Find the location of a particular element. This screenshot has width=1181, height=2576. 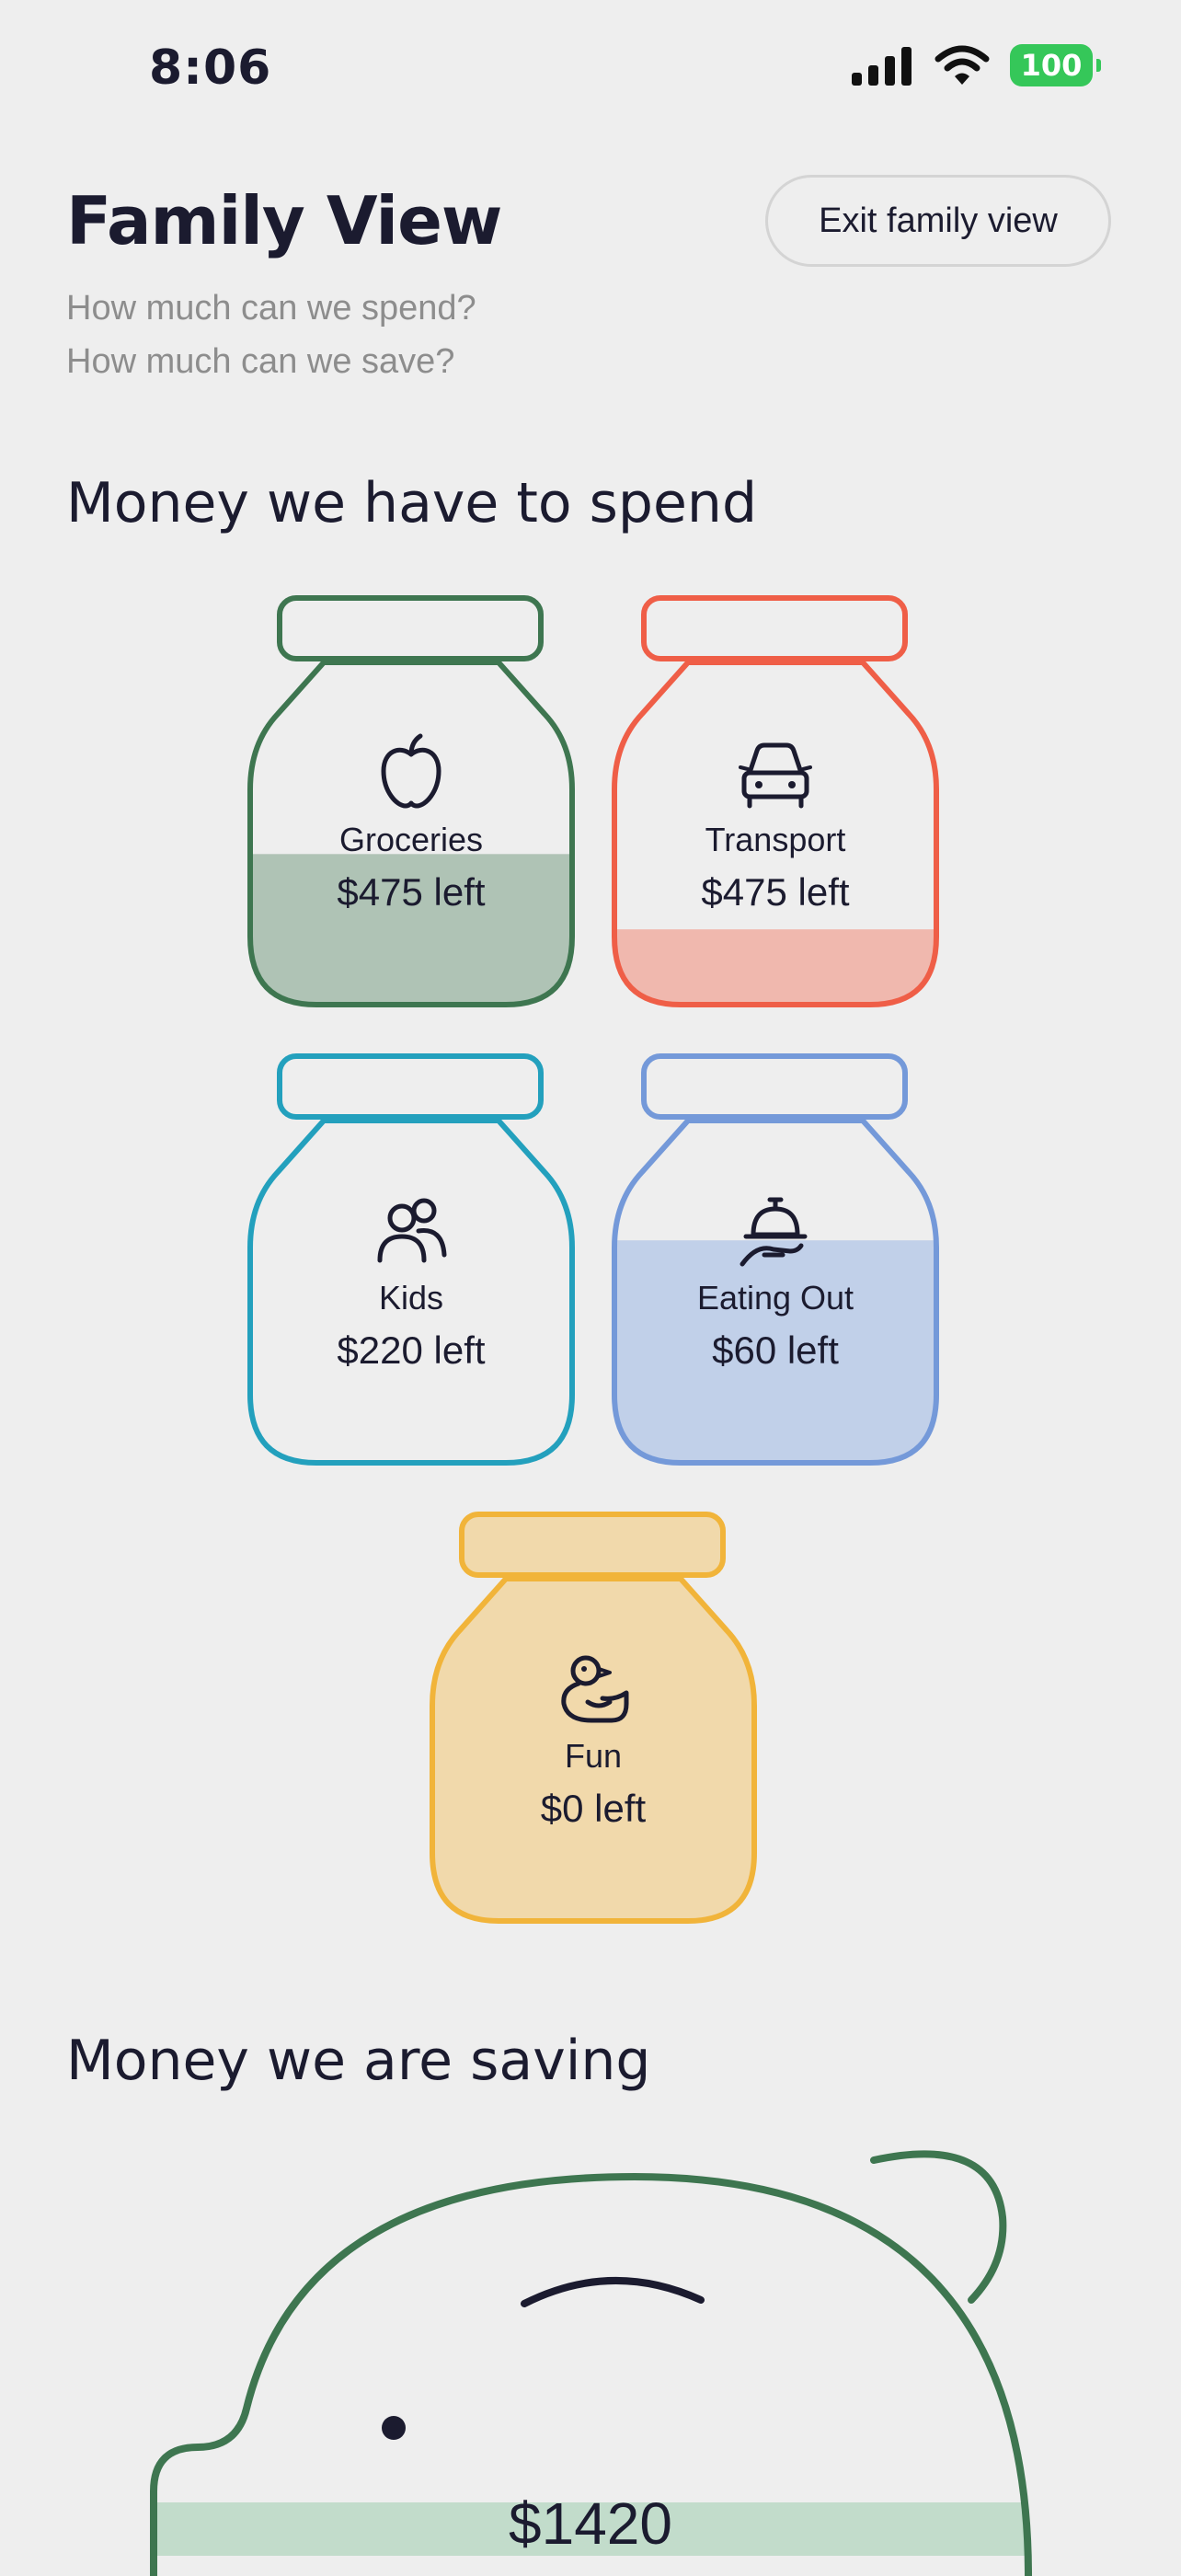

jar-label: Eating Out is located at coordinates (775, 1298).